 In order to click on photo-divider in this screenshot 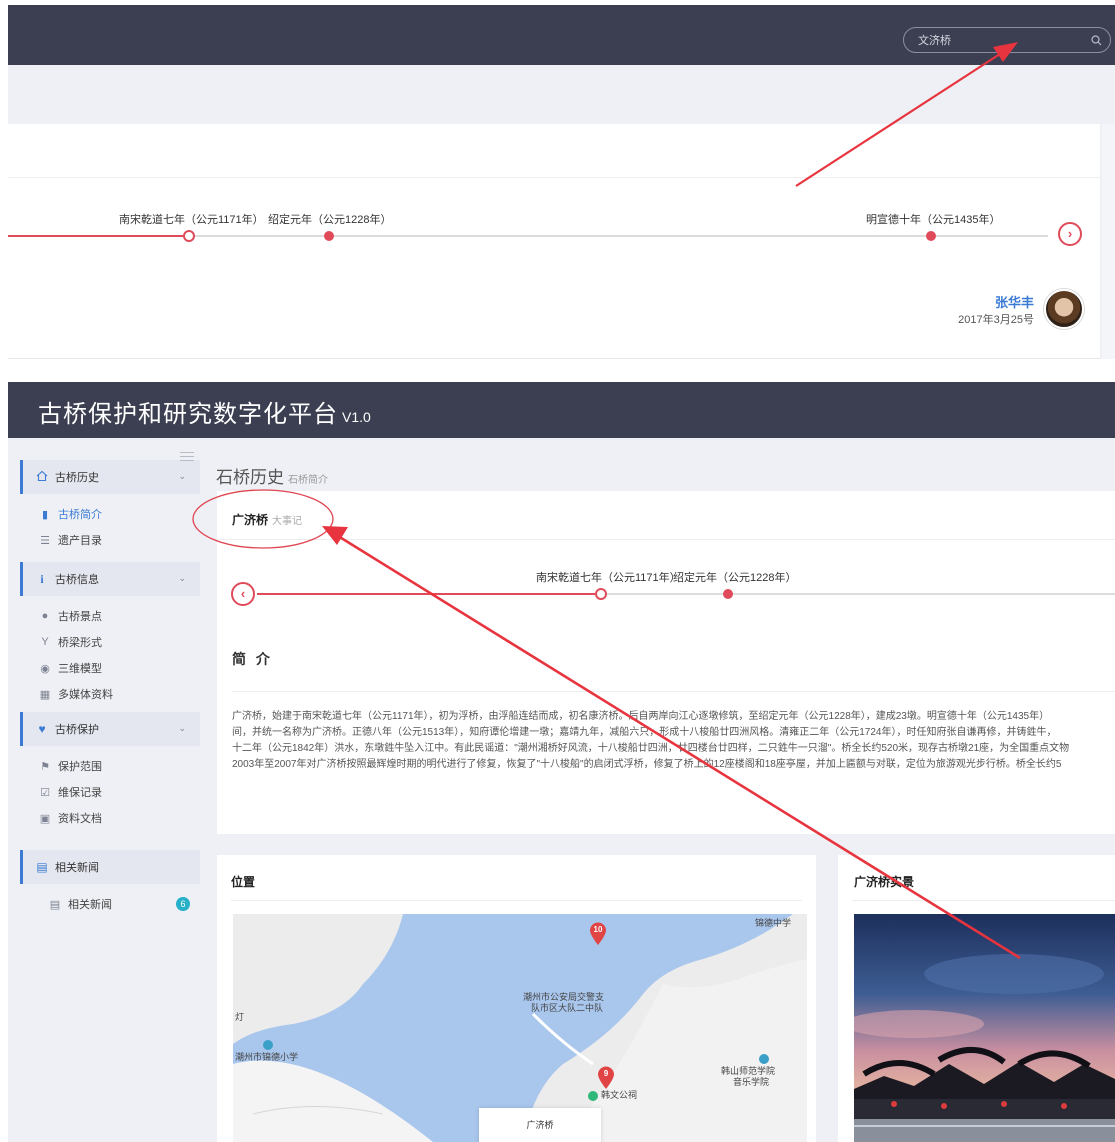, I will do `click(983, 900)`.